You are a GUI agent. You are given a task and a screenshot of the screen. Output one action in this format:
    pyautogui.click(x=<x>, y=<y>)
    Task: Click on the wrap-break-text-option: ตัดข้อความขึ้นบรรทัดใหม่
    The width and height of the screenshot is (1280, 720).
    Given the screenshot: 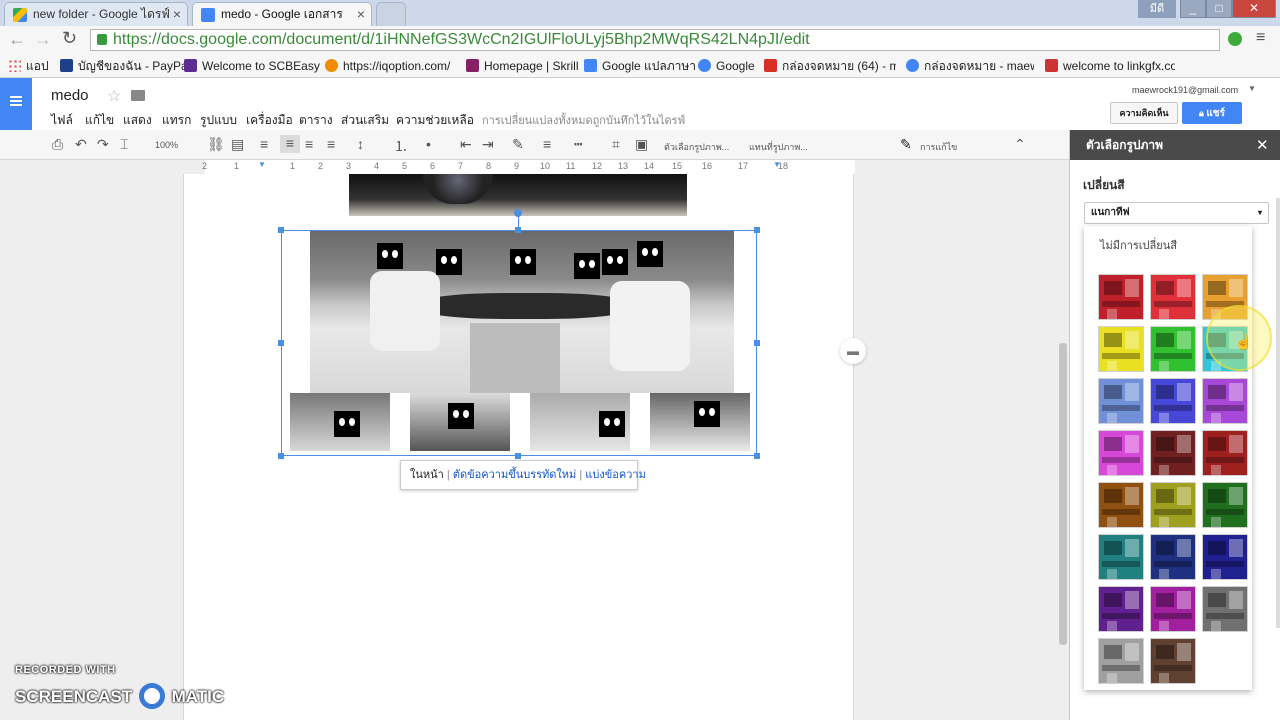 What is the action you would take?
    pyautogui.click(x=514, y=475)
    